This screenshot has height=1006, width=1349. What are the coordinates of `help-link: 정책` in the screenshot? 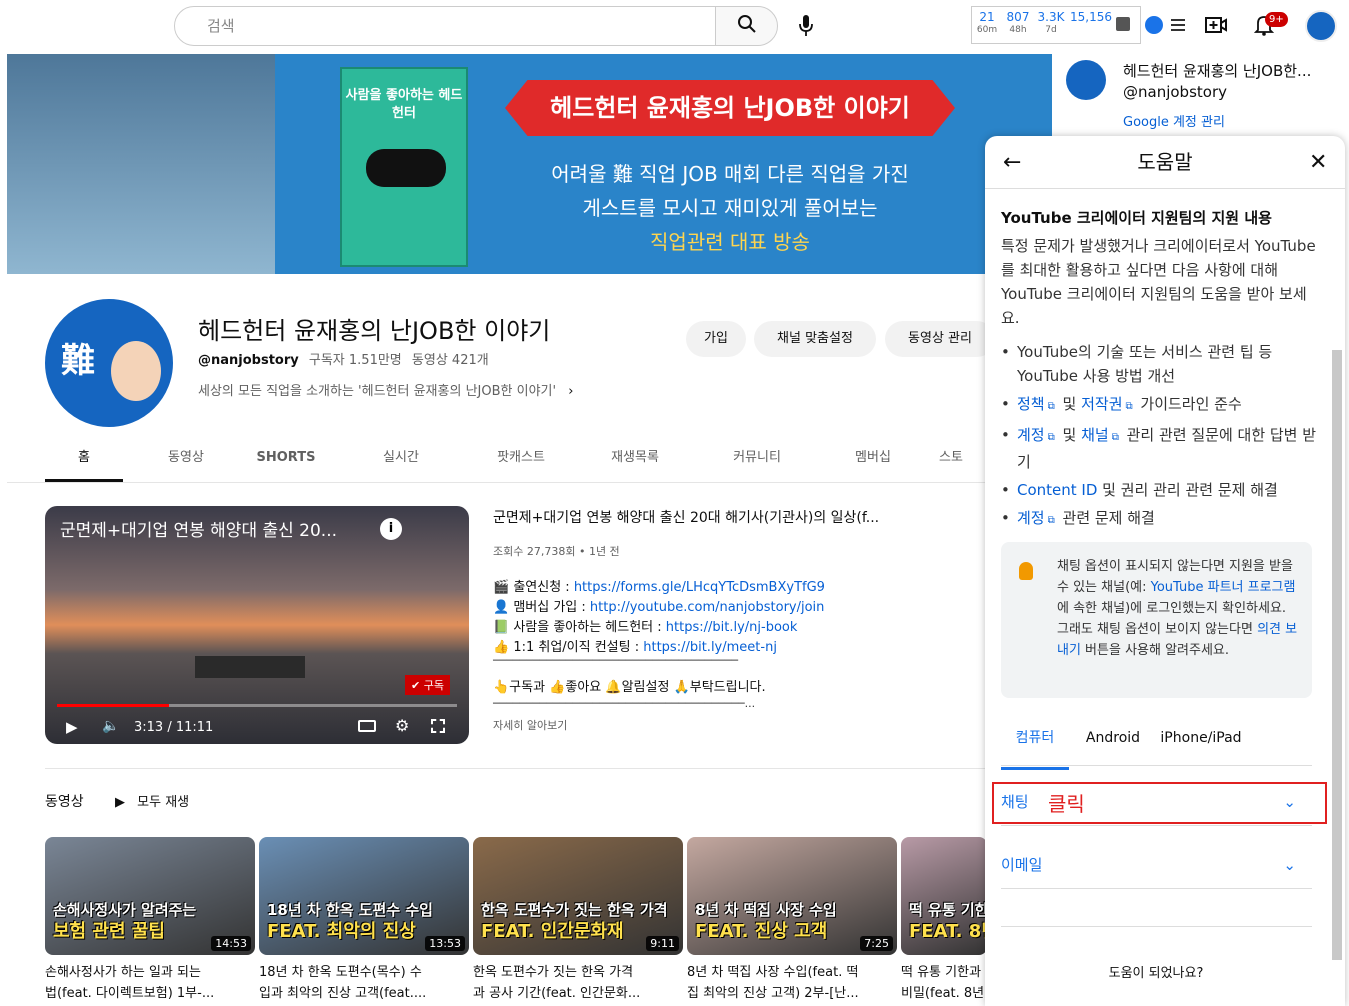 It's located at (1031, 404).